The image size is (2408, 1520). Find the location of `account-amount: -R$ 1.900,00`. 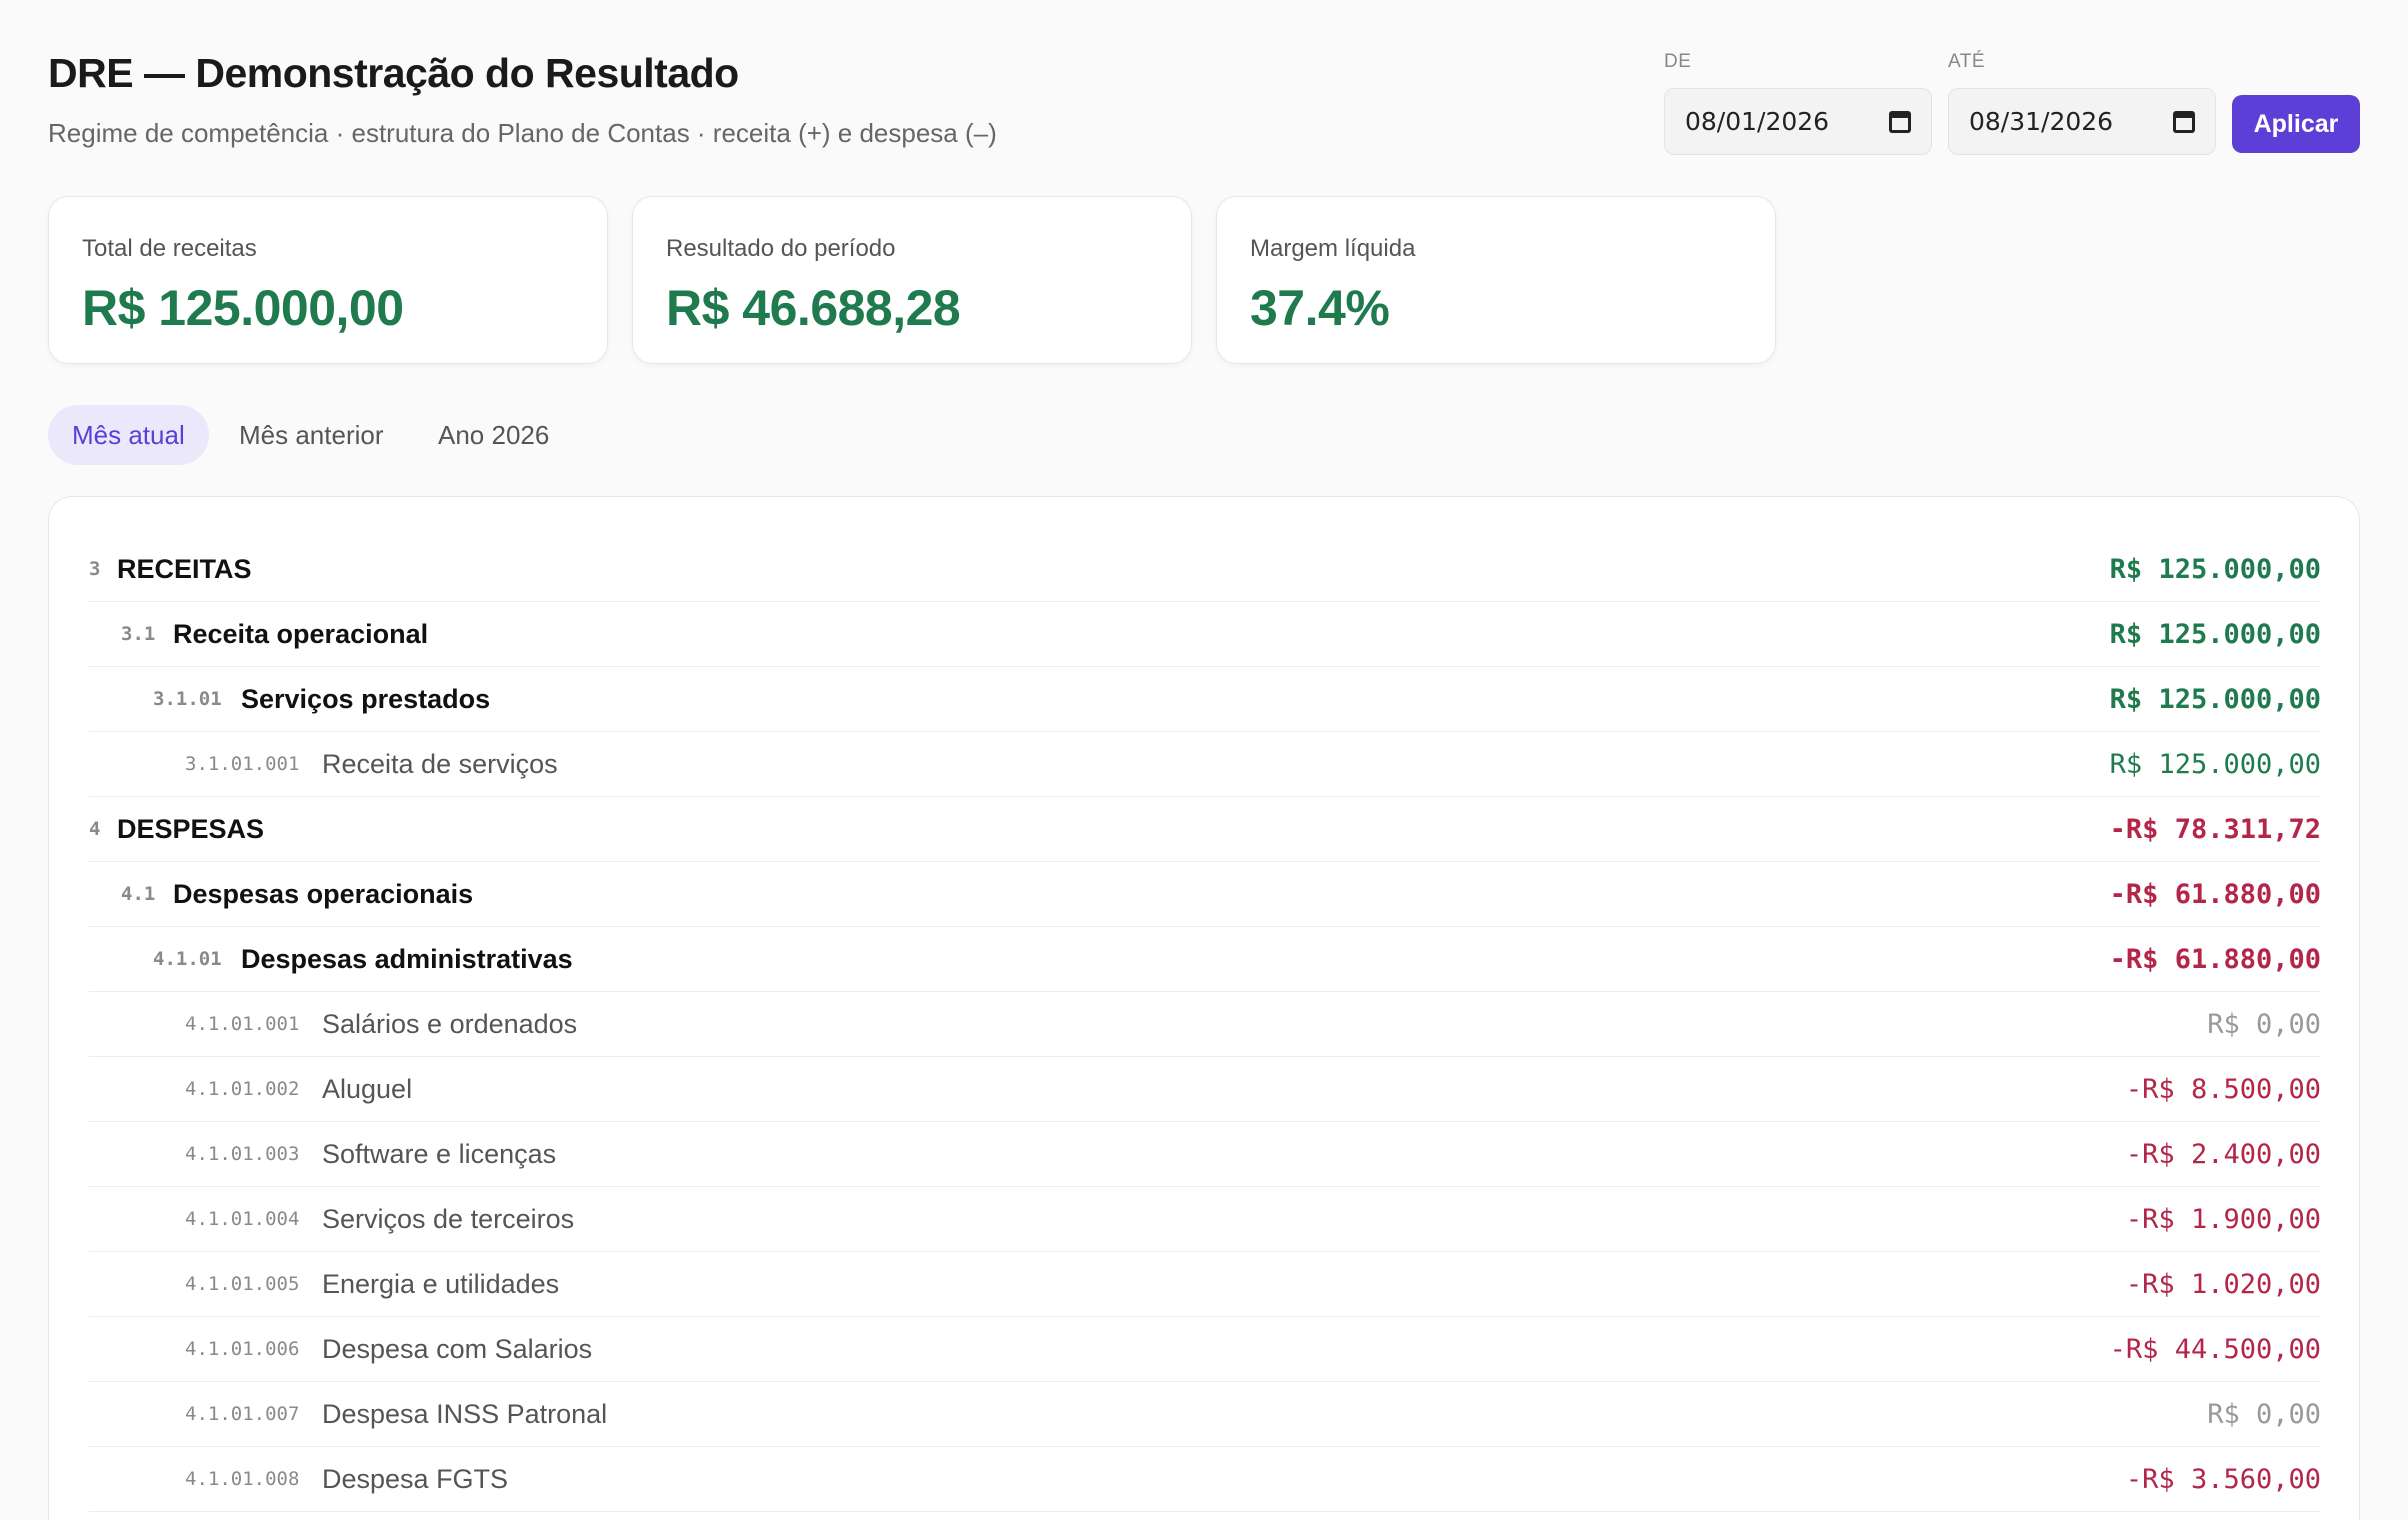

account-amount: -R$ 1.900,00 is located at coordinates (2223, 1219).